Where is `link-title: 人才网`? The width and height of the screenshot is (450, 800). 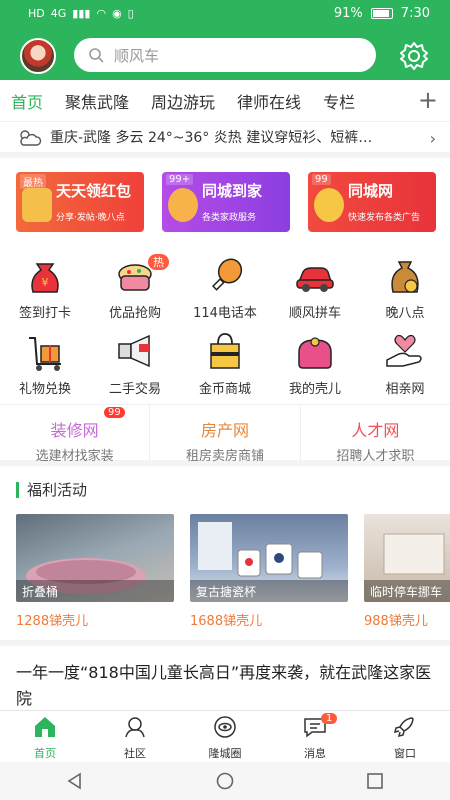 link-title: 人才网 is located at coordinates (375, 430).